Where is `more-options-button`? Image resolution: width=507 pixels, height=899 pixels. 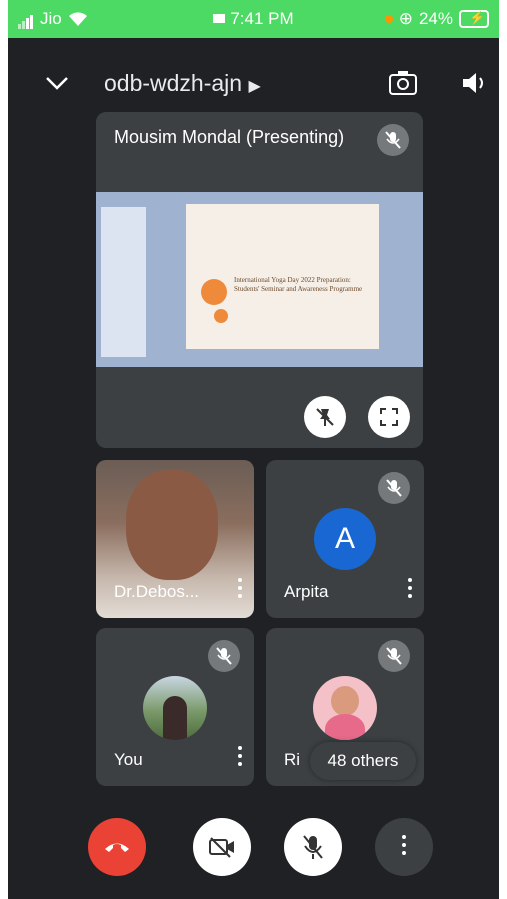 more-options-button is located at coordinates (404, 847).